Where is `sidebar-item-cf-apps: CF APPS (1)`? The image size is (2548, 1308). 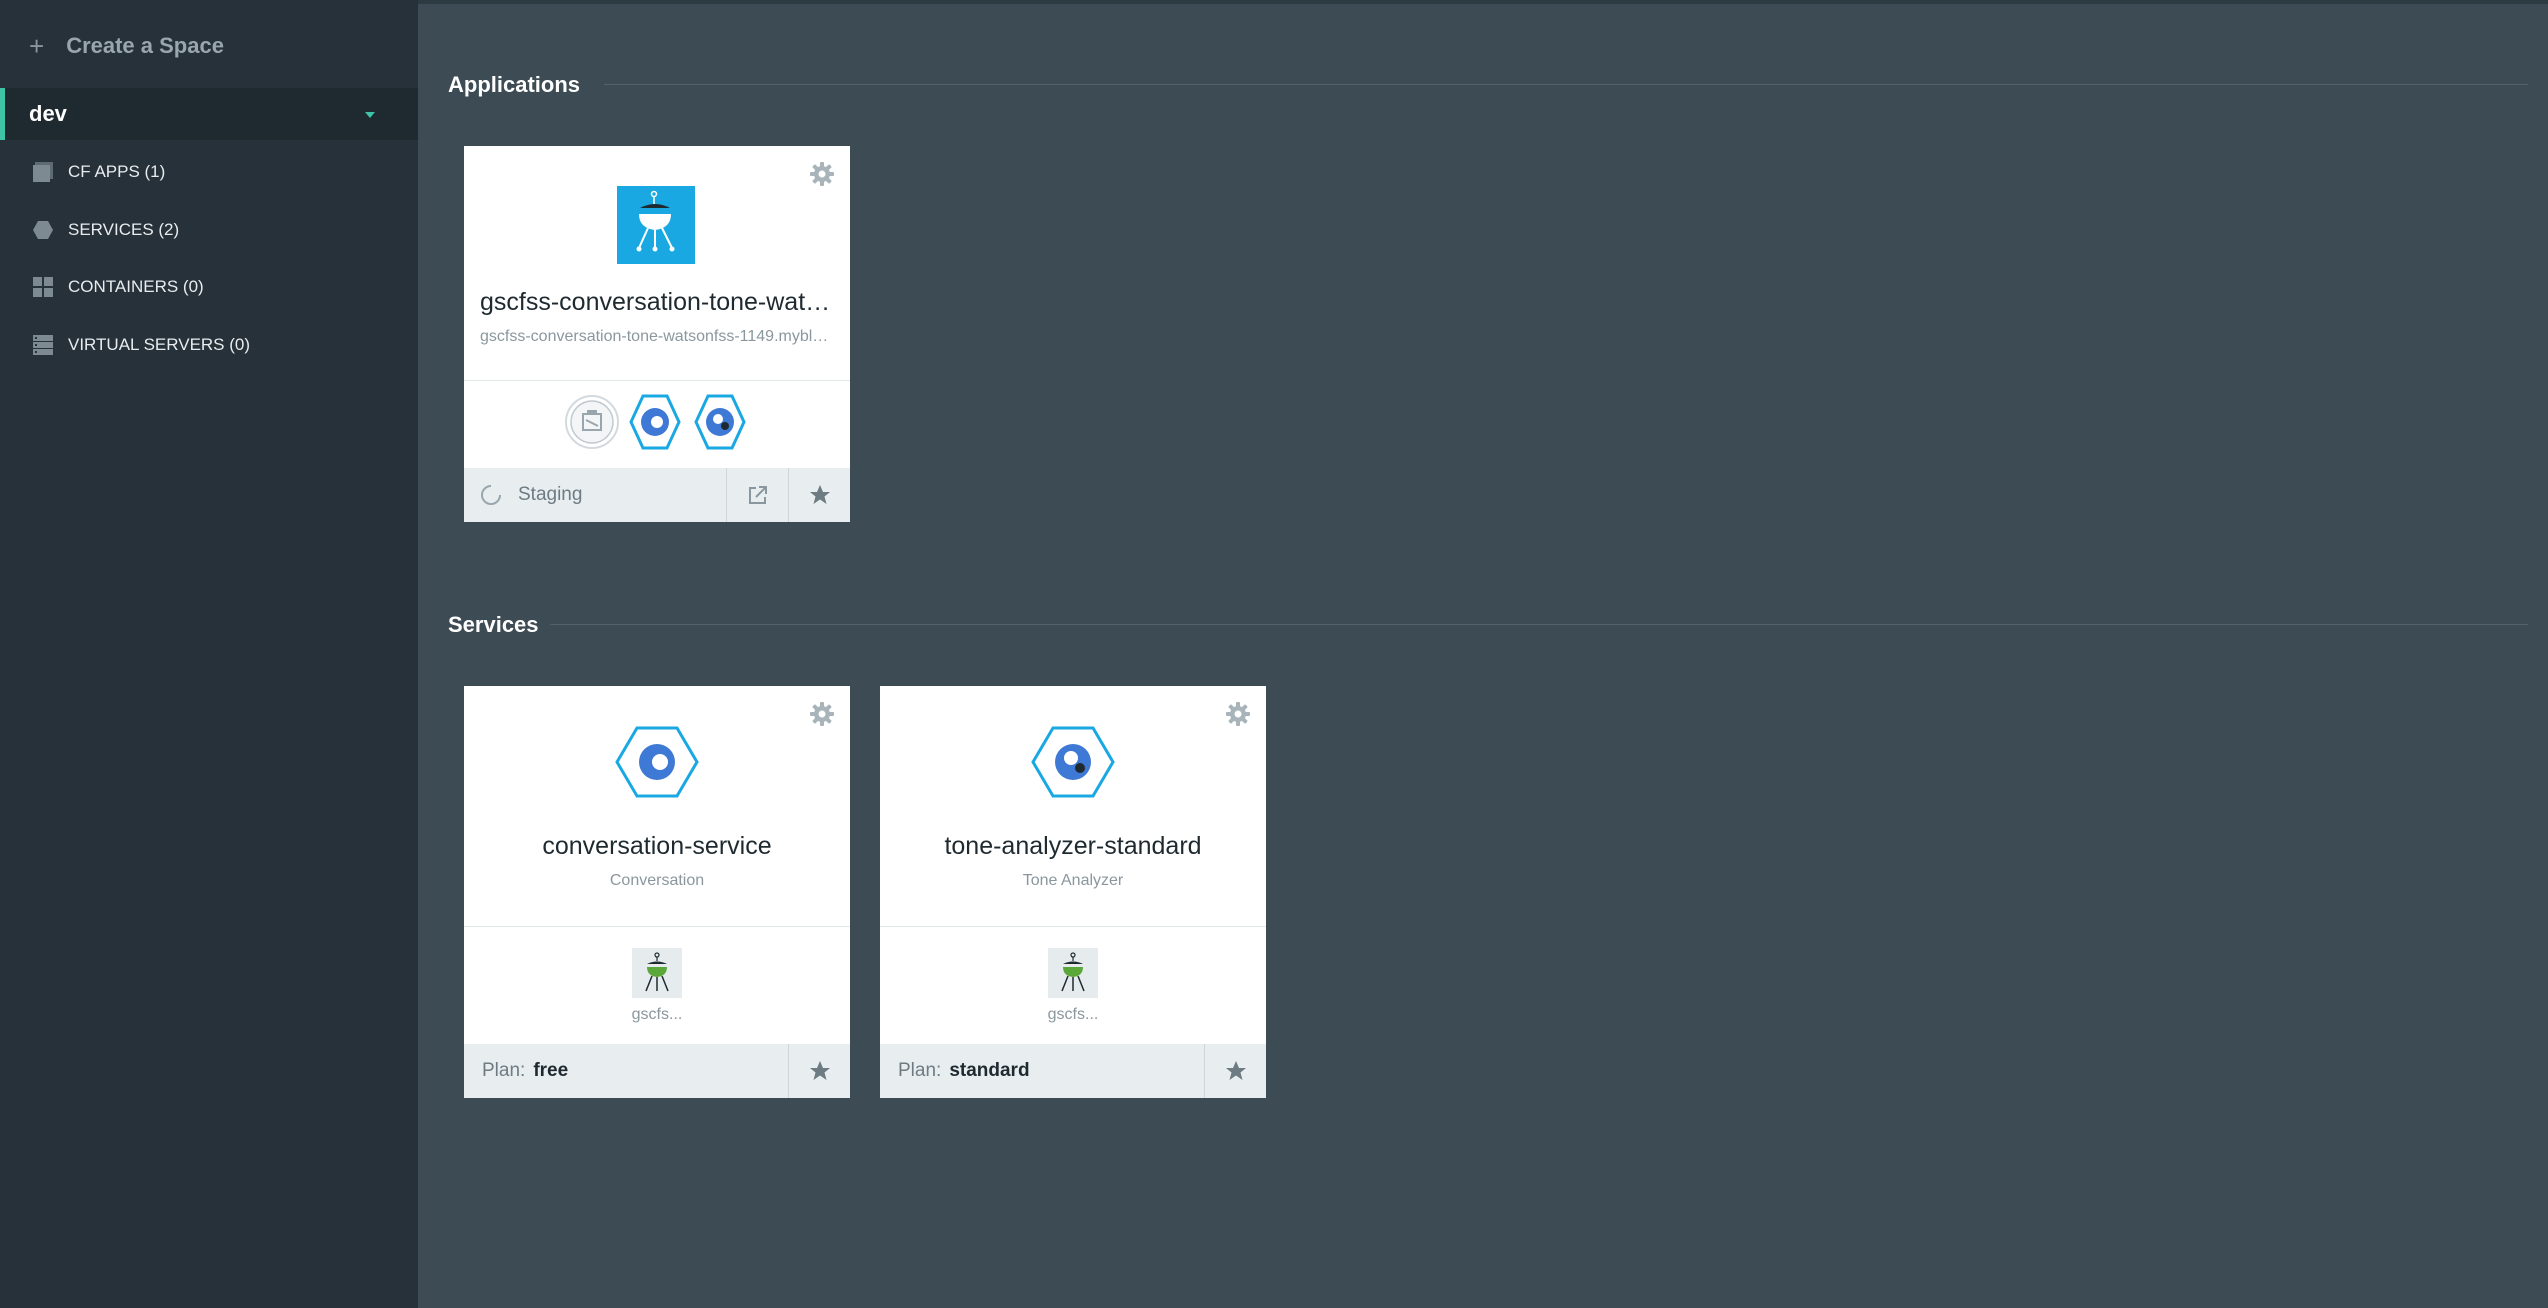
sidebar-item-cf-apps: CF APPS (1) is located at coordinates (98, 172).